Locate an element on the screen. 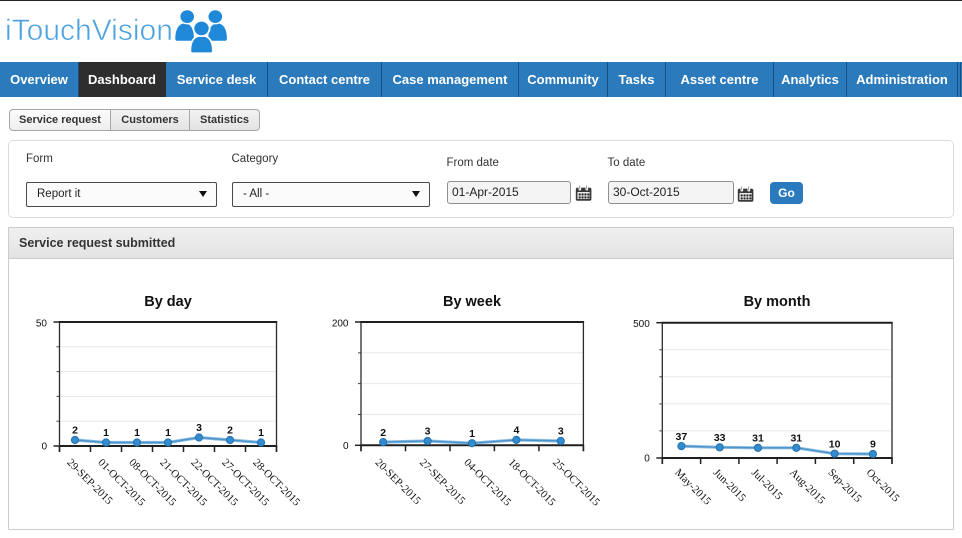 Image resolution: width=962 pixels, height=538 pixels. svg-text: 4 is located at coordinates (516, 431).